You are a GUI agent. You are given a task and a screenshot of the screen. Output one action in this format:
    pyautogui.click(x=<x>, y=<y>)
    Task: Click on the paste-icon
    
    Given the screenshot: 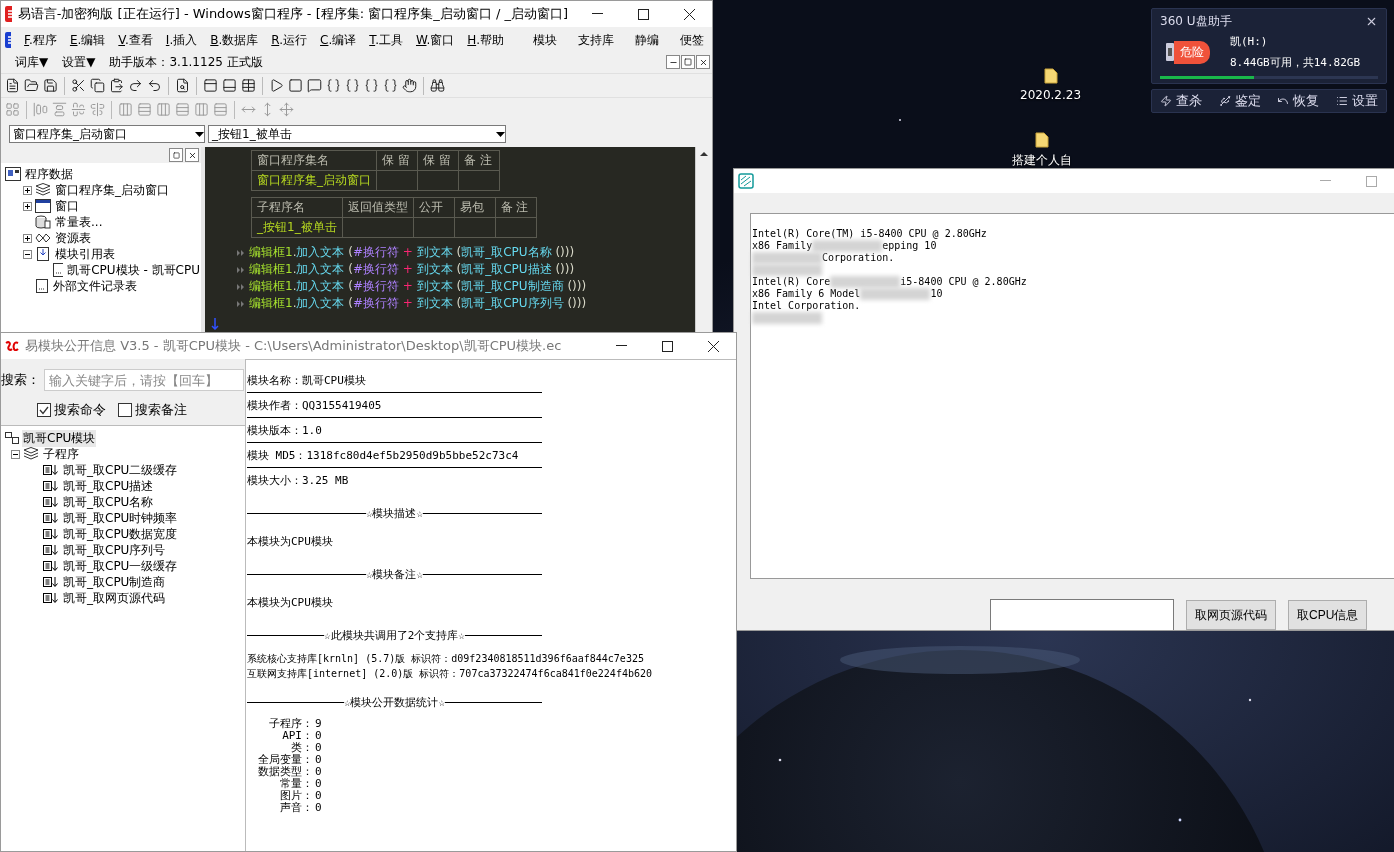 What is the action you would take?
    pyautogui.click(x=116, y=85)
    